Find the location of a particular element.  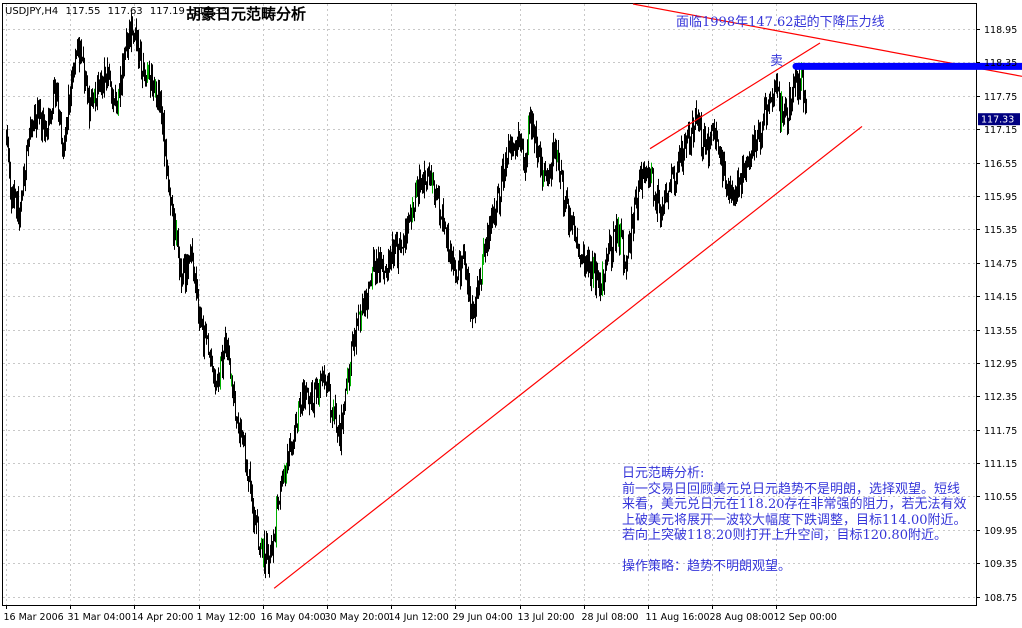

x-tick-label: 29 Jun 04:00 is located at coordinates (483, 617).